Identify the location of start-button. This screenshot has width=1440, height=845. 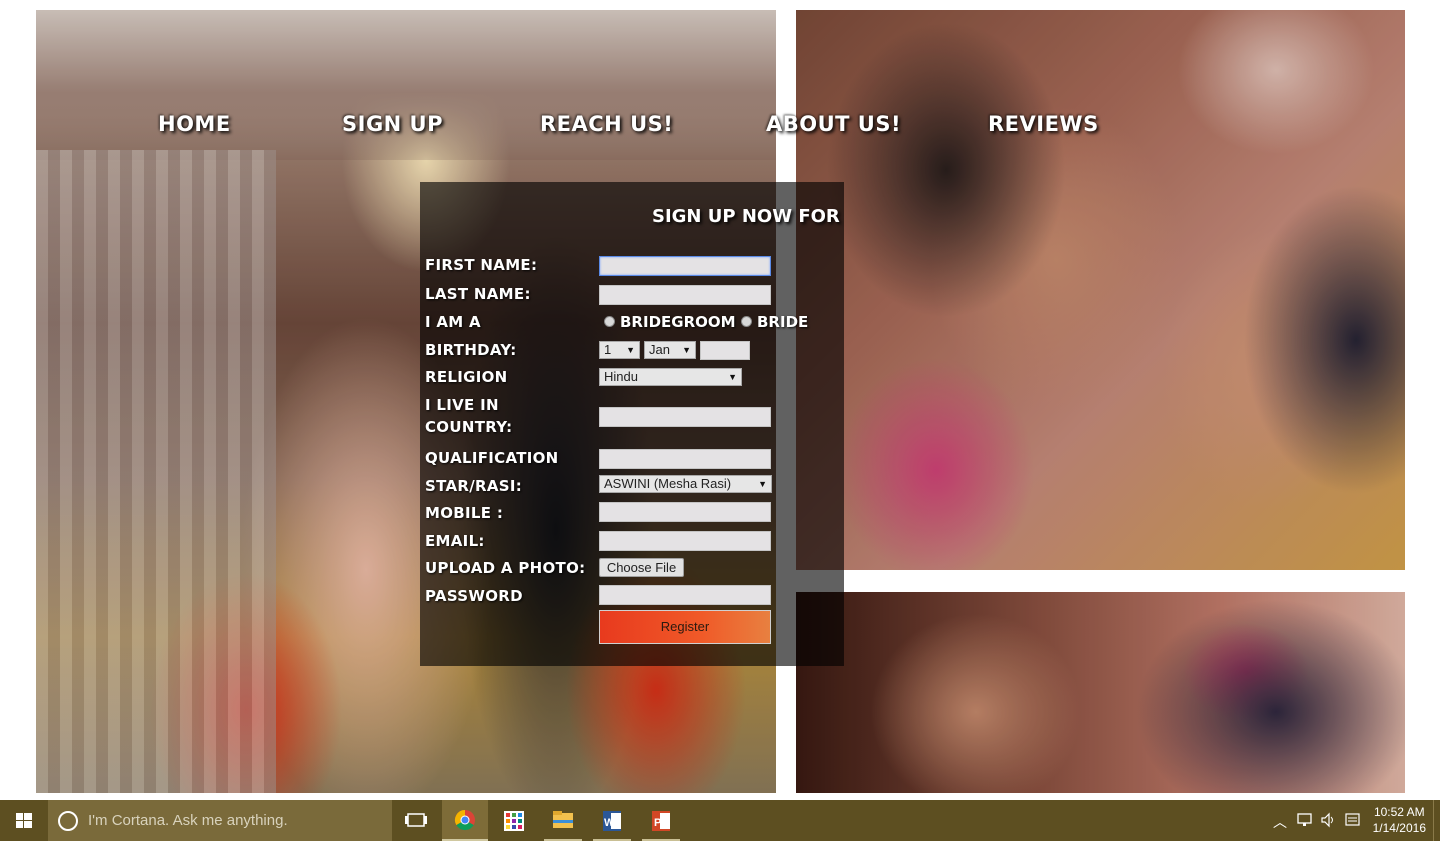
(24, 820).